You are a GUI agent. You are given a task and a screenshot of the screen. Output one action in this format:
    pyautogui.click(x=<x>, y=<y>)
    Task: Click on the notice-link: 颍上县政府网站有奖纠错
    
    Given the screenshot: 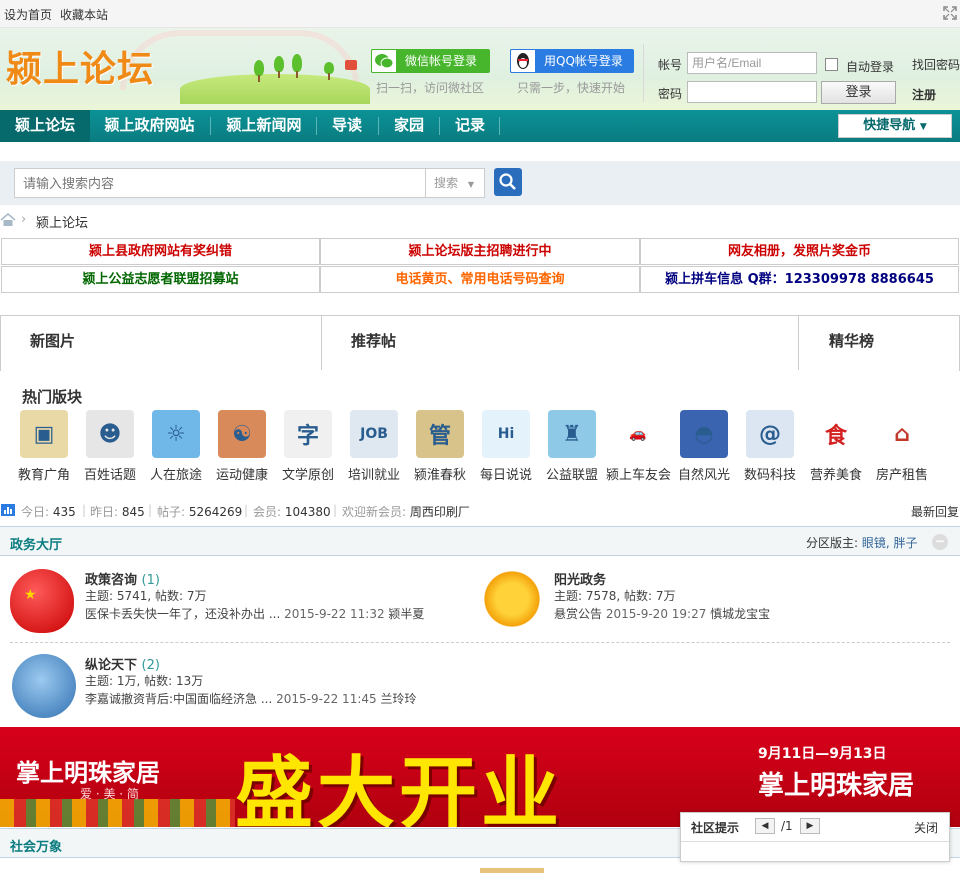 What is the action you would take?
    pyautogui.click(x=160, y=251)
    